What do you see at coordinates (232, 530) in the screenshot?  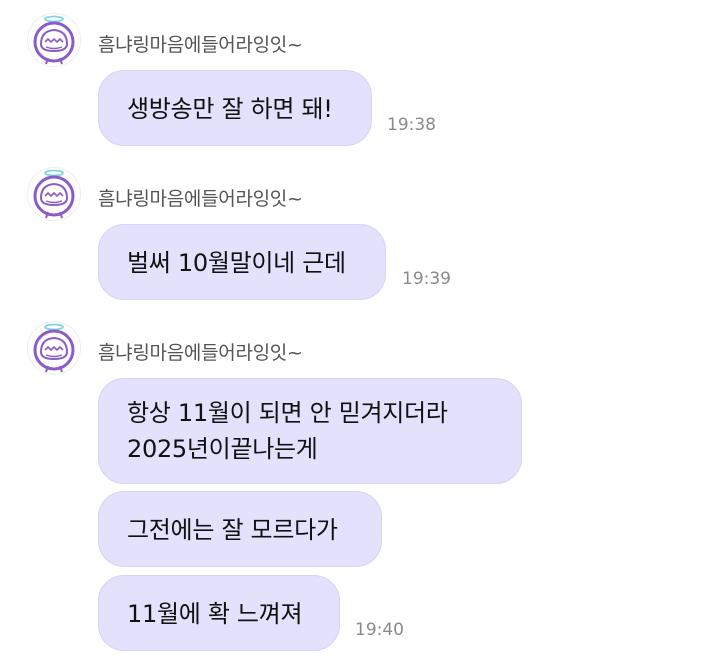 I see `message-text: 그전에는 잘 모르다가` at bounding box center [232, 530].